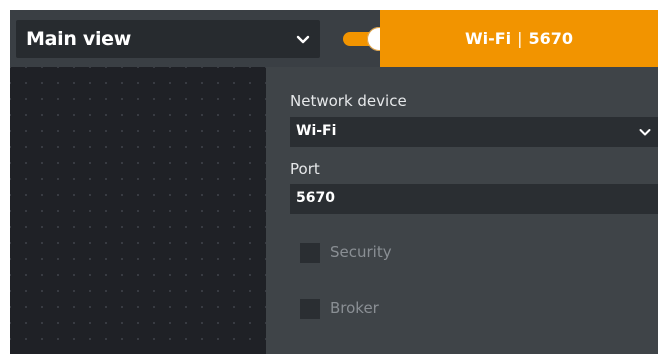  What do you see at coordinates (305, 169) in the screenshot?
I see `port-label: Port` at bounding box center [305, 169].